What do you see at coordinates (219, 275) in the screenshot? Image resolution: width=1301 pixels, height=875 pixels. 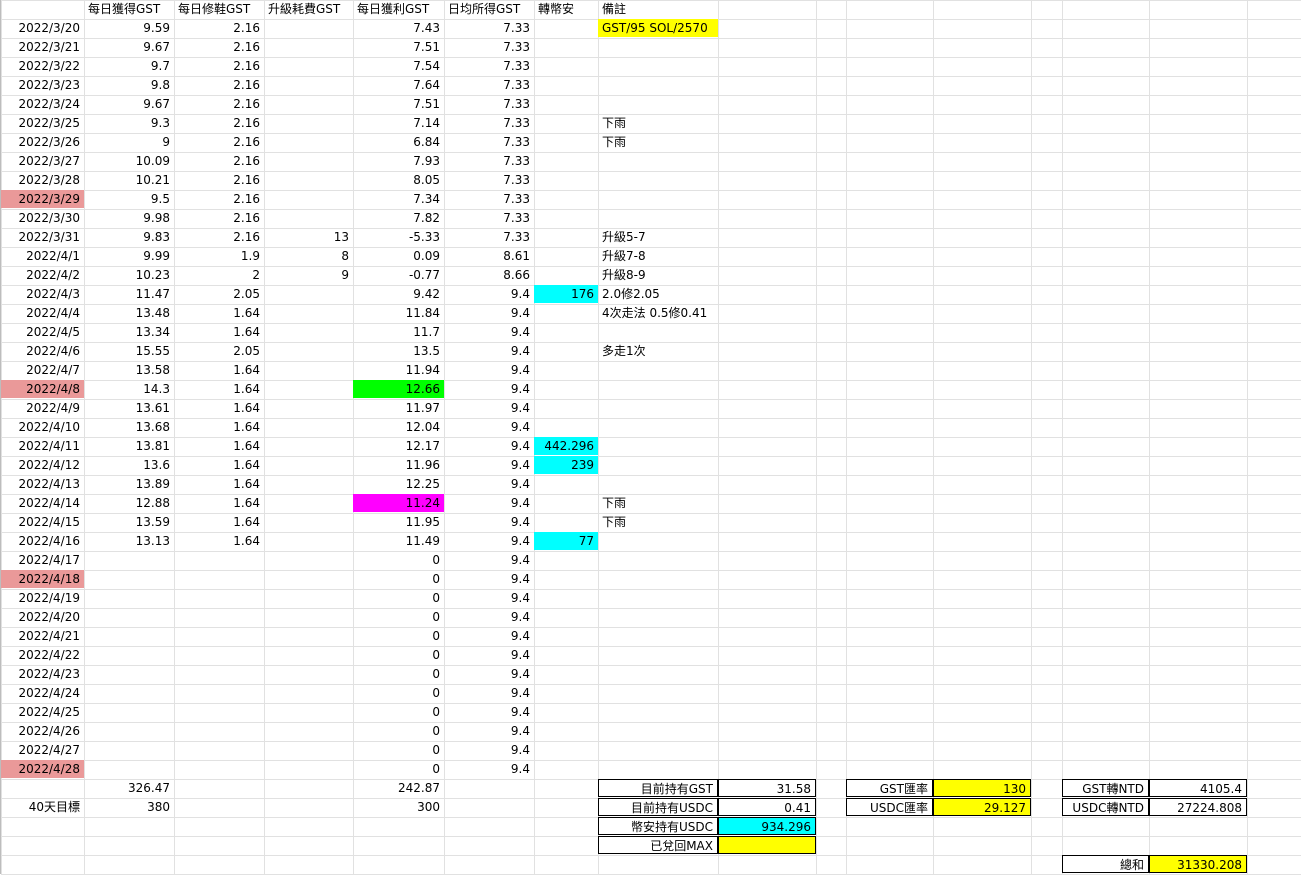 I see `repair-cell: 2` at bounding box center [219, 275].